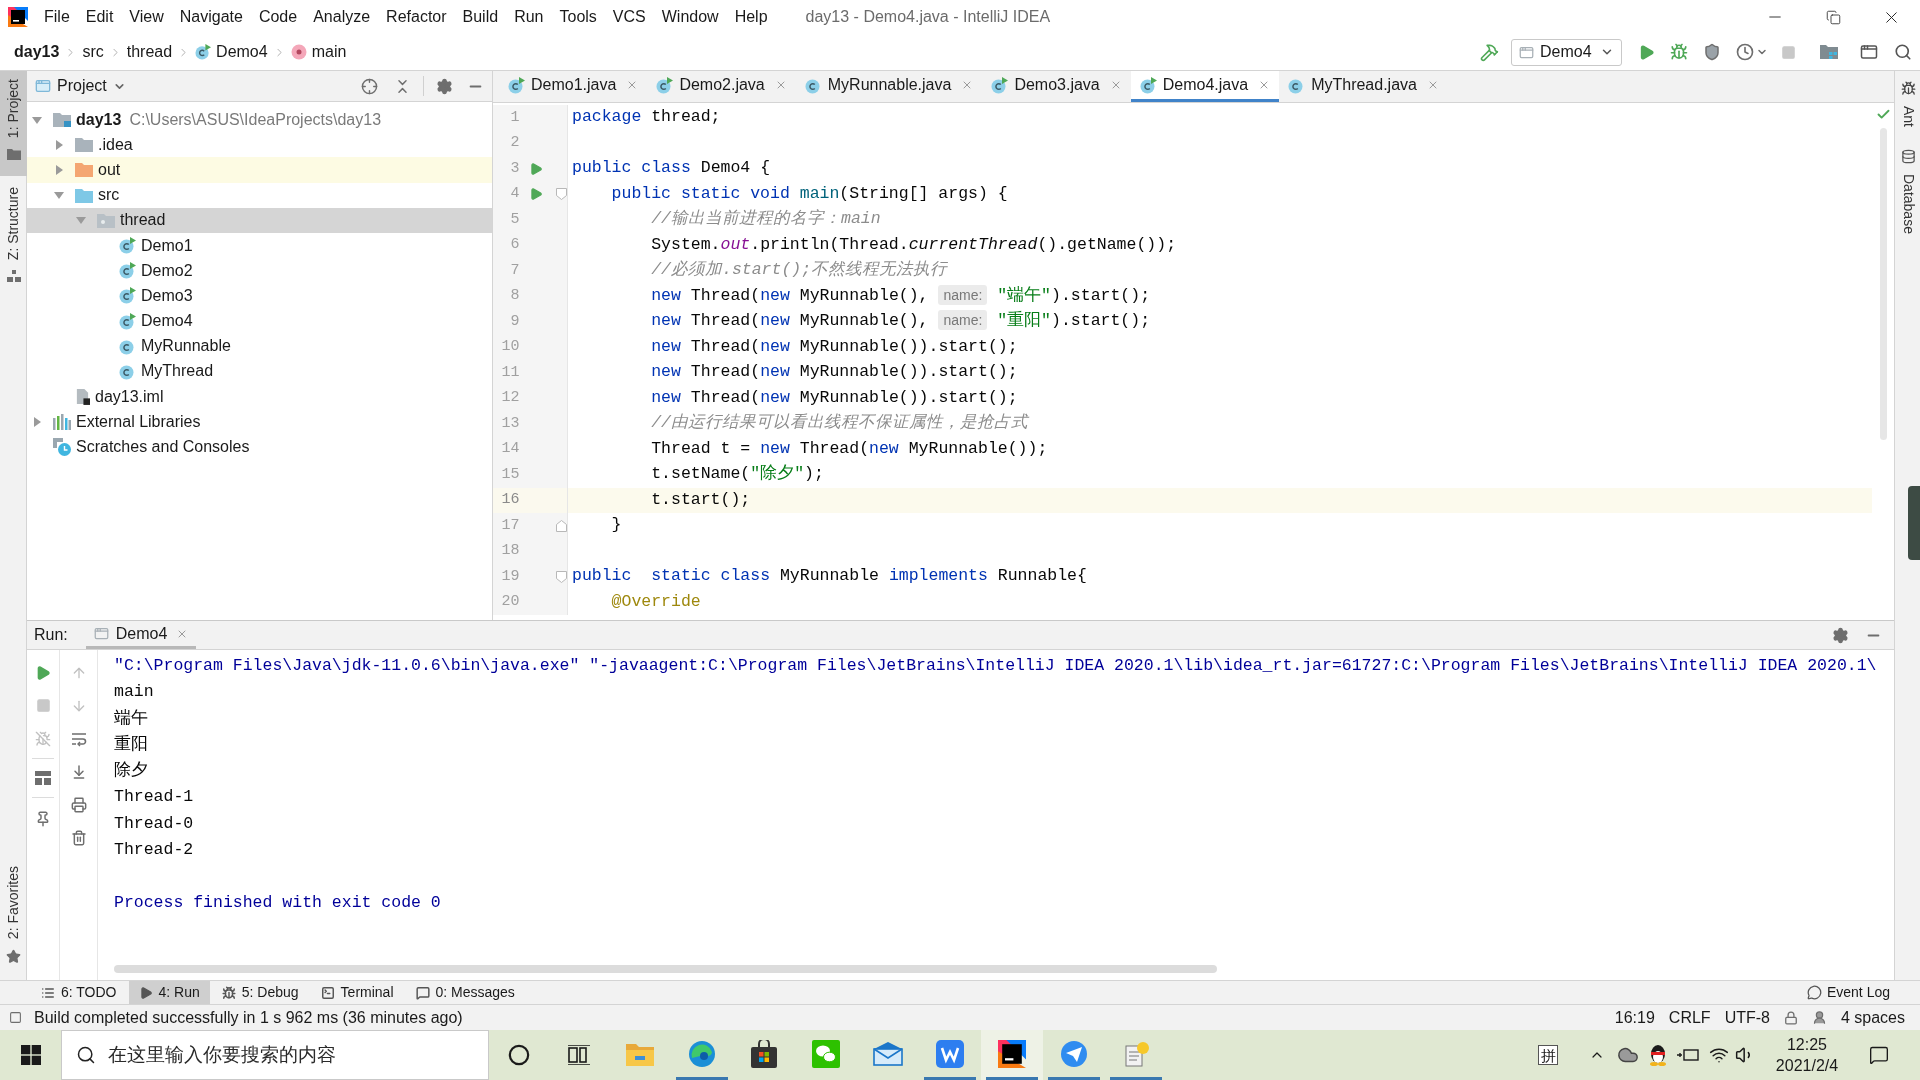 The height and width of the screenshot is (1080, 1920). Describe the element at coordinates (480, 17) in the screenshot. I see `menu-item: Build` at that location.